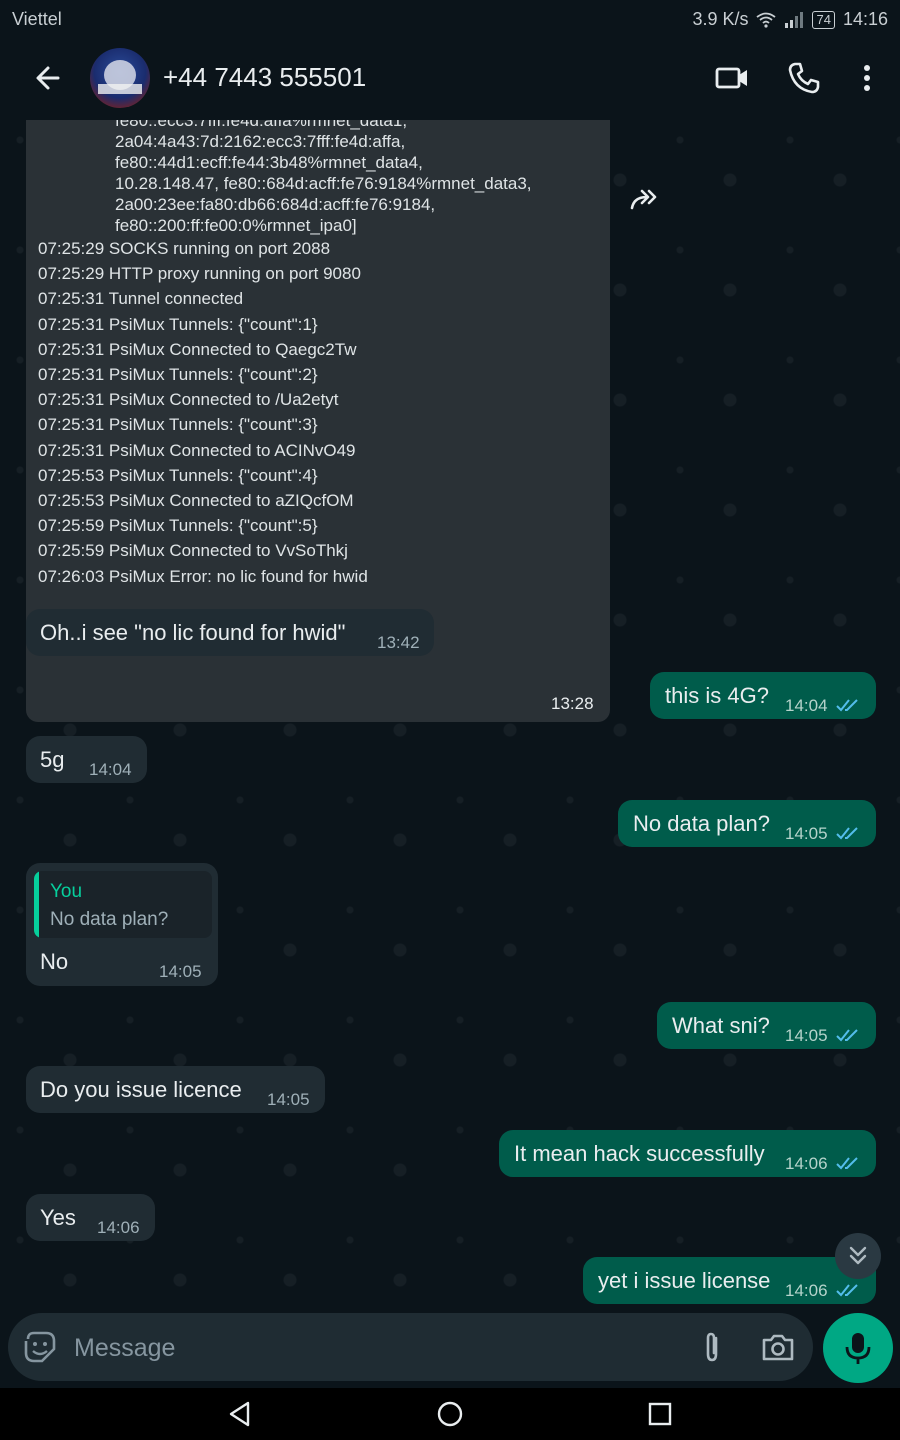 This screenshot has width=900, height=1440. I want to click on more-options-icon, so click(867, 78).